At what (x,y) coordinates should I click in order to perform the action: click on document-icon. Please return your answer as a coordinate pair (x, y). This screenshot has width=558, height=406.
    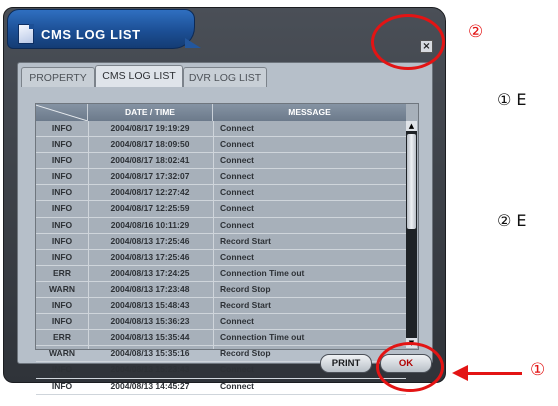
    Looking at the image, I should click on (26, 34).